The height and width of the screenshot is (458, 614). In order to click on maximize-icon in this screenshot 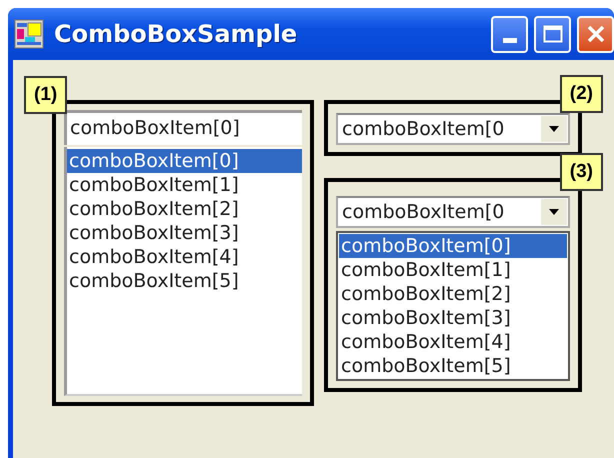, I will do `click(552, 34)`.